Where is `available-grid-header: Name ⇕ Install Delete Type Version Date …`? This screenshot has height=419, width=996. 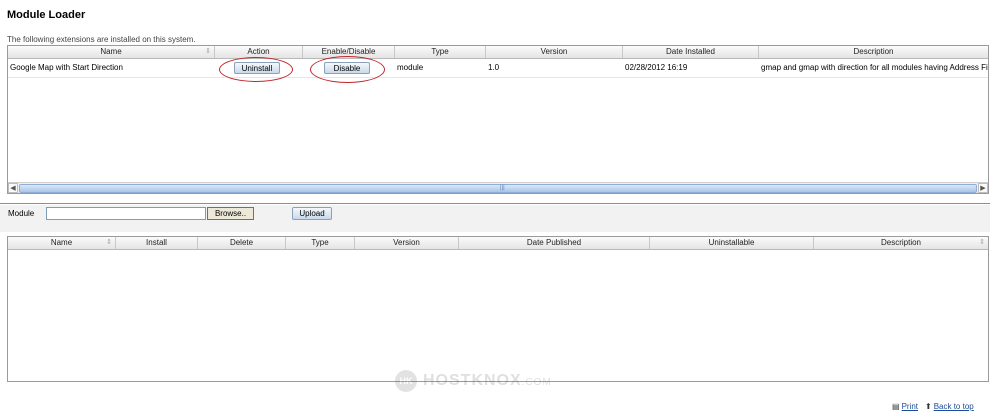
available-grid-header: Name ⇕ Install Delete Type Version Date … is located at coordinates (498, 243).